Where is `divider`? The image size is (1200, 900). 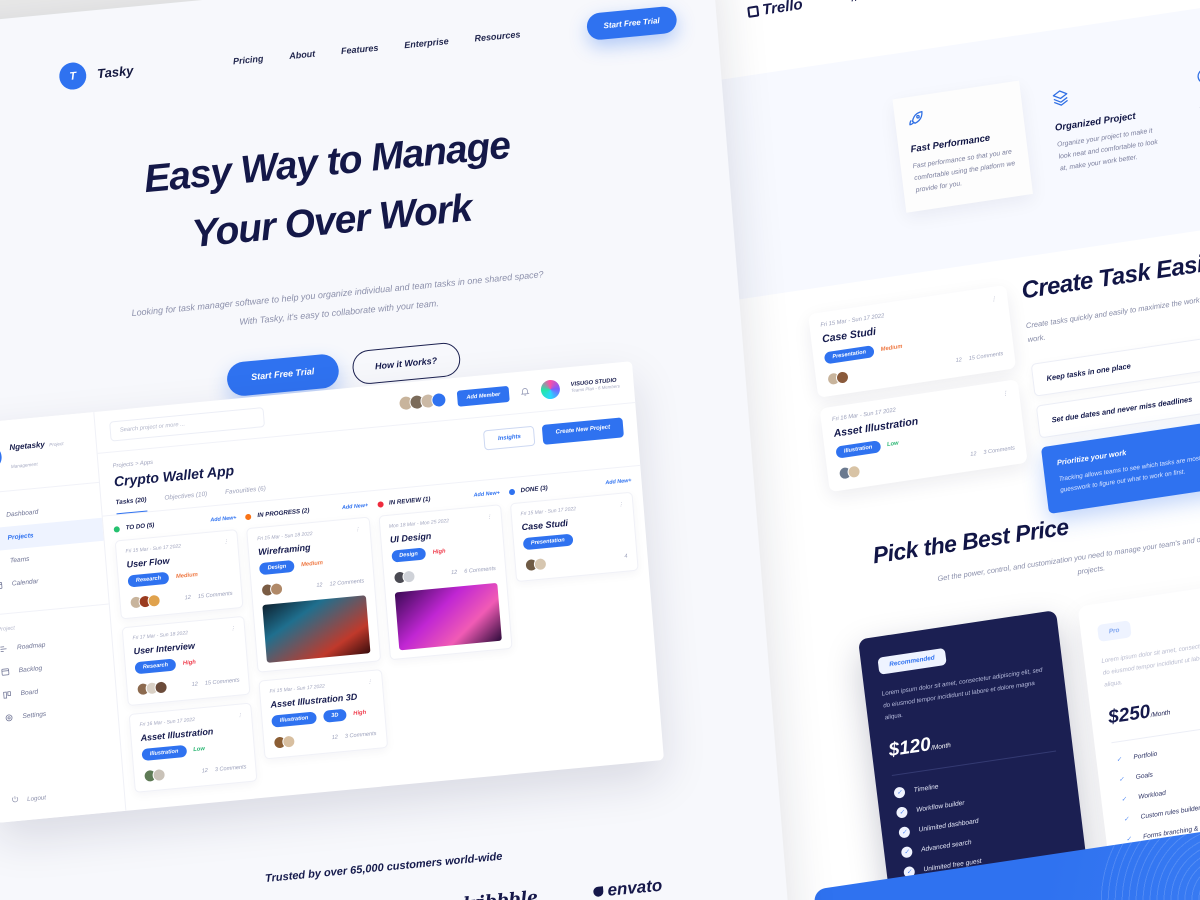
divider is located at coordinates (49, 488).